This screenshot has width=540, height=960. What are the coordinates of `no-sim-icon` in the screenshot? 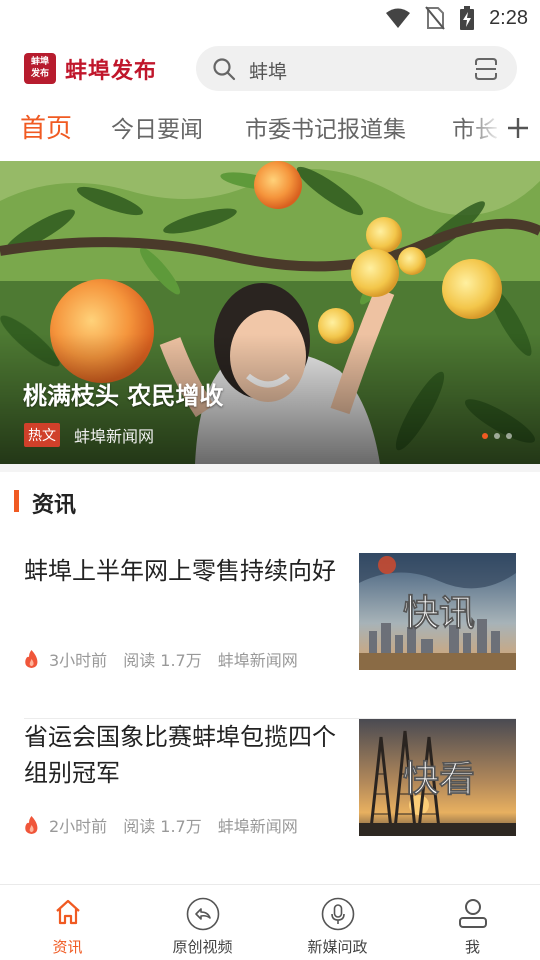 It's located at (435, 18).